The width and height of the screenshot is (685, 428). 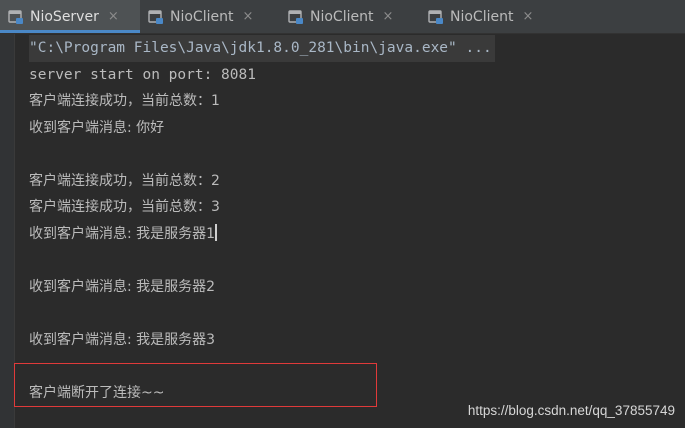 I want to click on tab-nioclient-1: NioClient ×, so click(x=210, y=16).